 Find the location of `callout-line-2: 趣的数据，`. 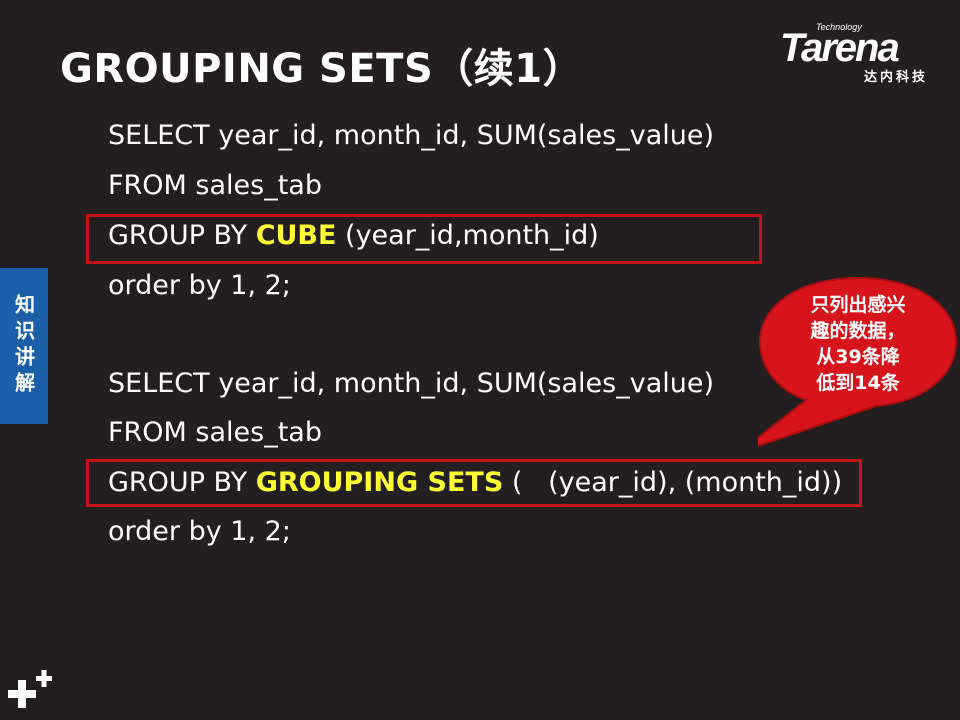

callout-line-2: 趣的数据， is located at coordinates (858, 331).